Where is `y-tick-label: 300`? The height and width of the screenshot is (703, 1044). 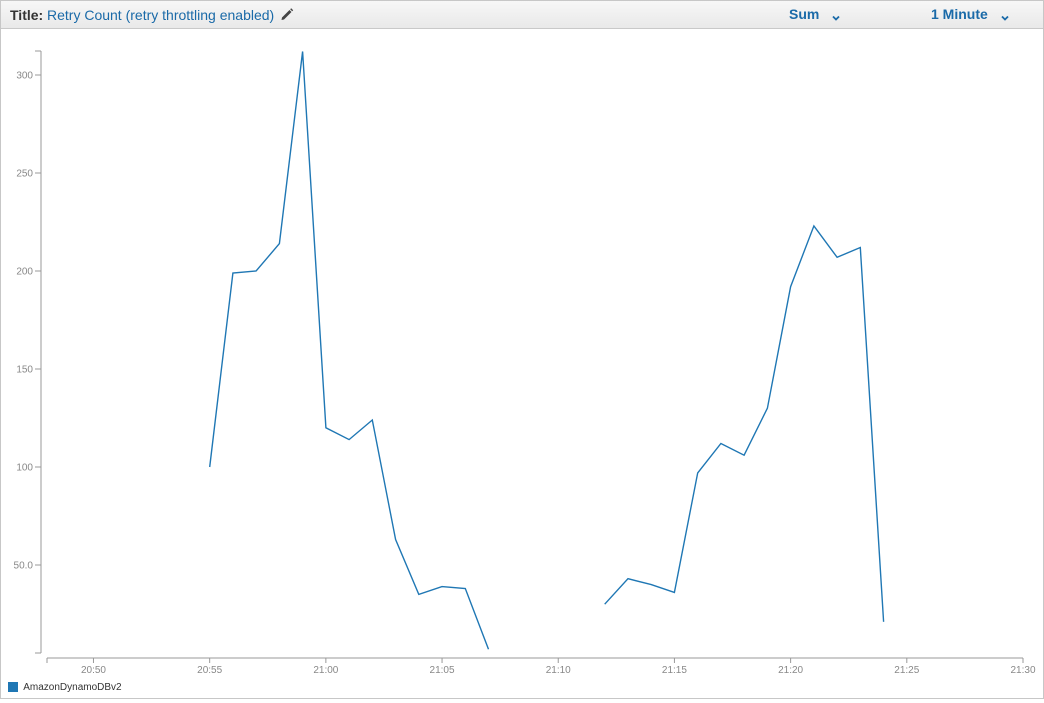
y-tick-label: 300 is located at coordinates (24, 76).